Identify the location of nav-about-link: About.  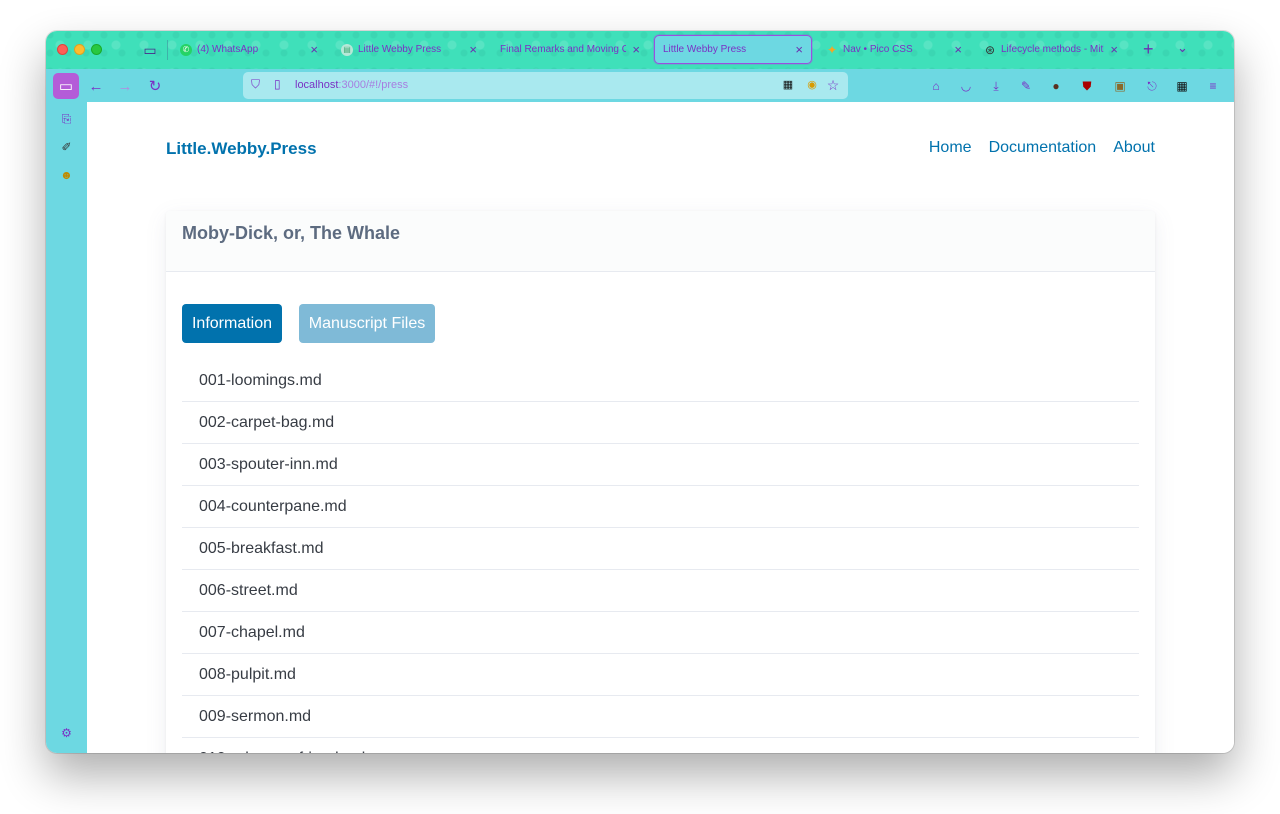
(1134, 148).